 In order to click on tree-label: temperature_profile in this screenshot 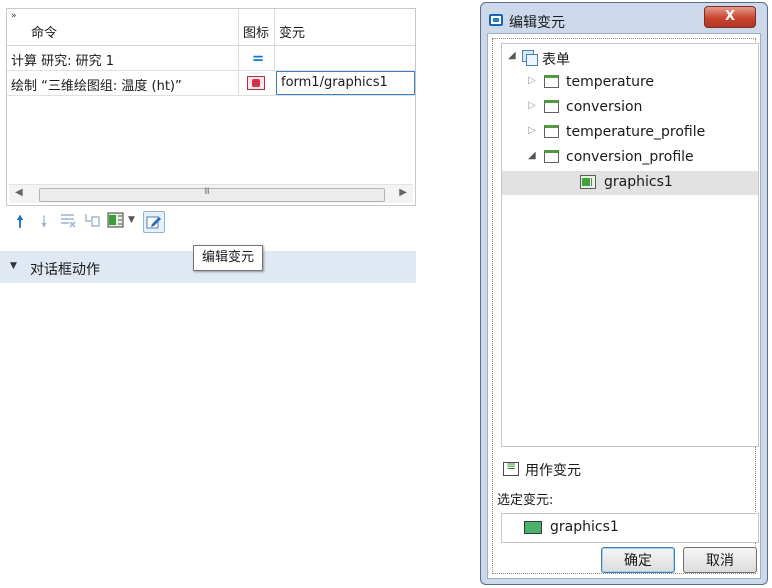, I will do `click(636, 132)`.